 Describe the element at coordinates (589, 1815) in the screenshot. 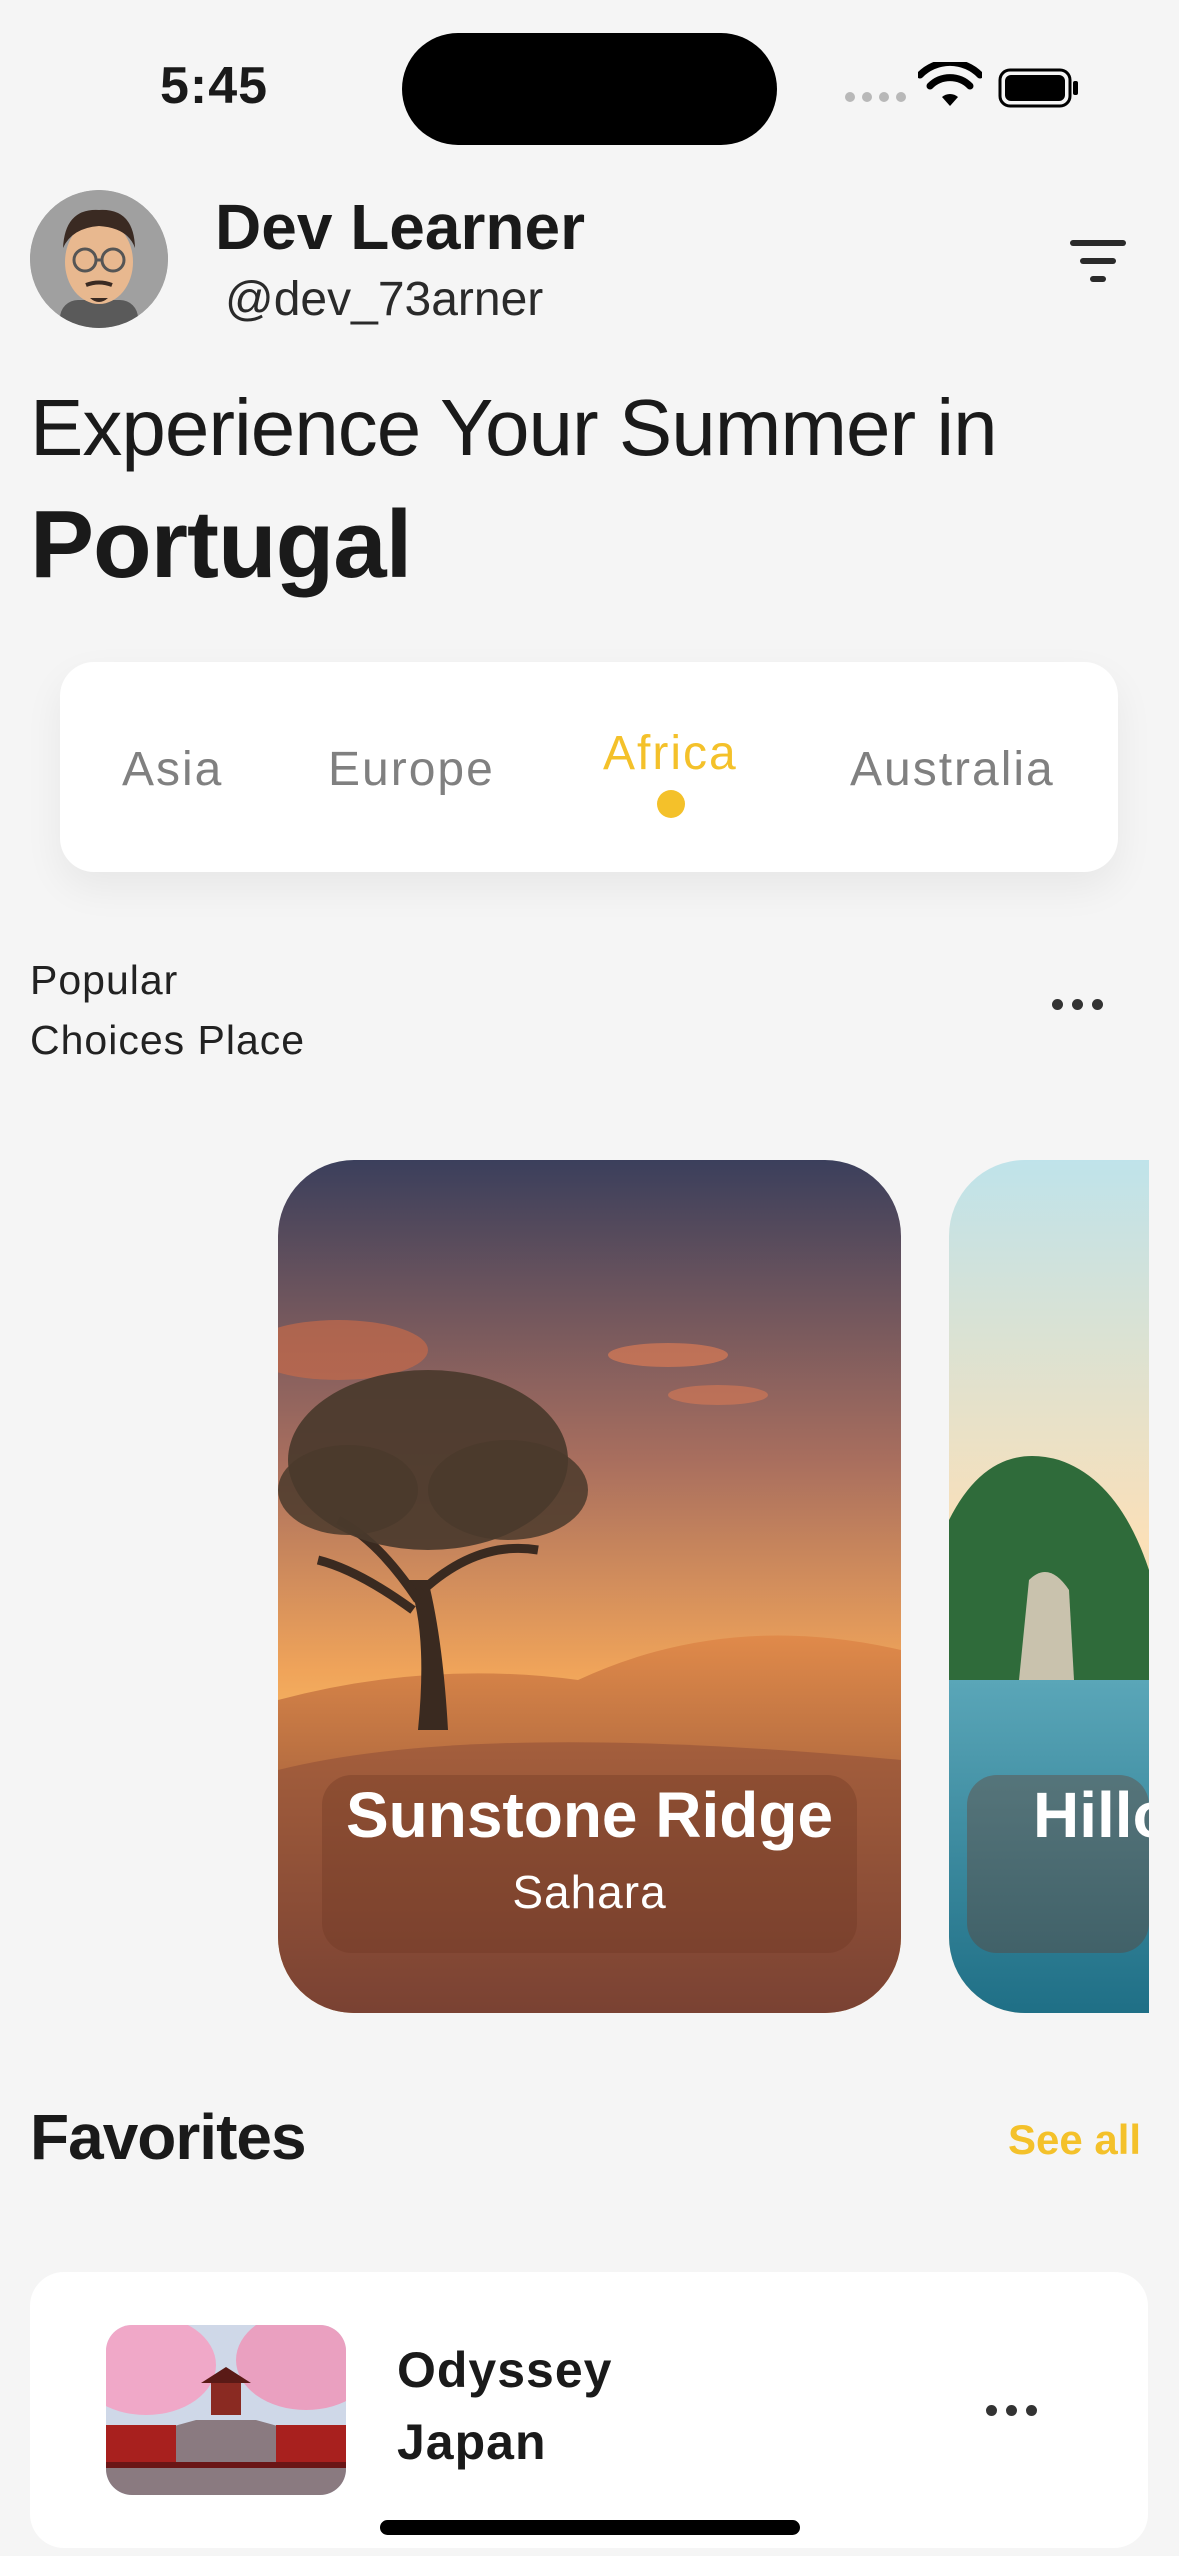

I see `destination-title: Sunstone Ridge` at that location.